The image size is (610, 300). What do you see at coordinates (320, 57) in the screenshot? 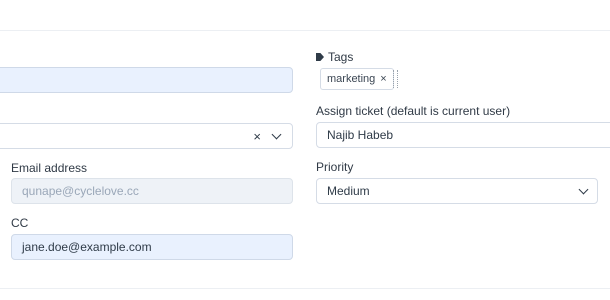
I see `tag-icon` at bounding box center [320, 57].